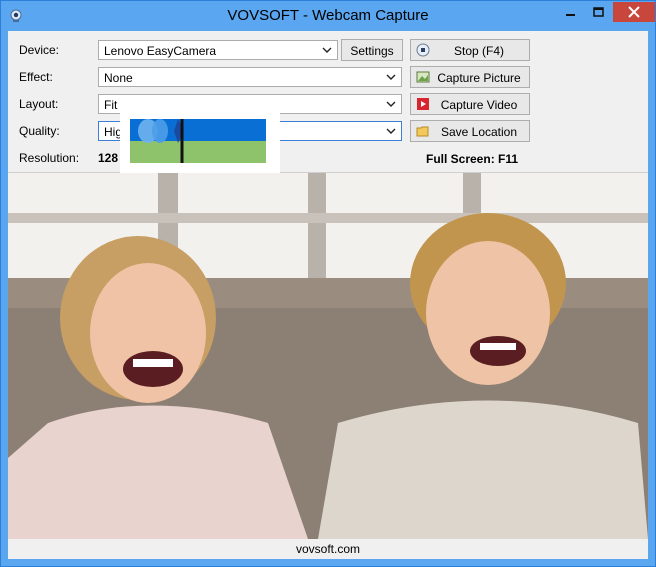 This screenshot has width=656, height=567. Describe the element at coordinates (328, 549) in the screenshot. I see `footer: vovsoft.com` at that location.